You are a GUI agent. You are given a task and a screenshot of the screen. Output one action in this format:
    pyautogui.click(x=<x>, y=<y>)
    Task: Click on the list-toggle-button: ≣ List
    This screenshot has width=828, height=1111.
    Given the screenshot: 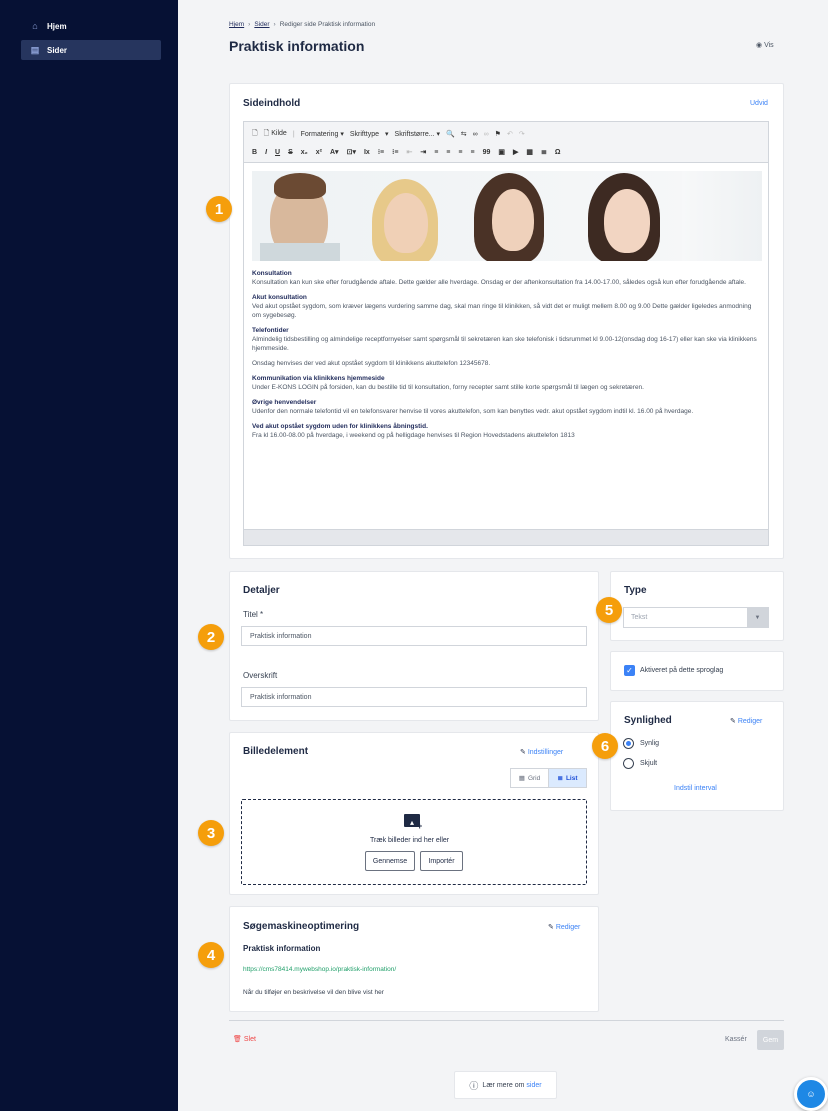 What is the action you would take?
    pyautogui.click(x=567, y=778)
    